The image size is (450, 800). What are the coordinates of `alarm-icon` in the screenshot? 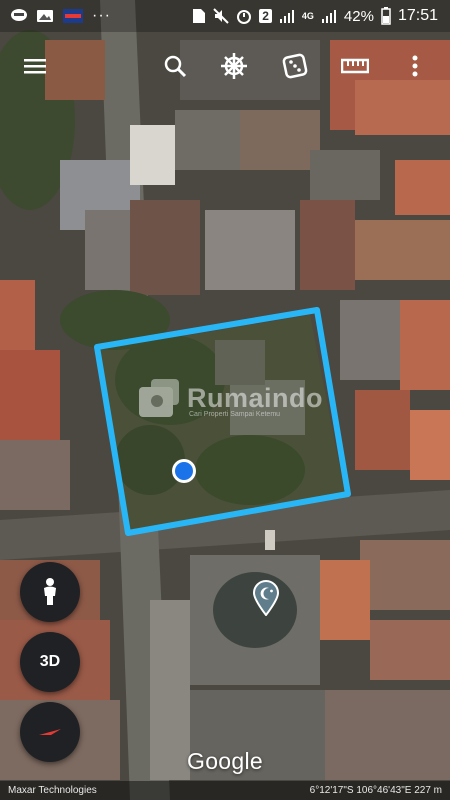 It's located at (244, 17).